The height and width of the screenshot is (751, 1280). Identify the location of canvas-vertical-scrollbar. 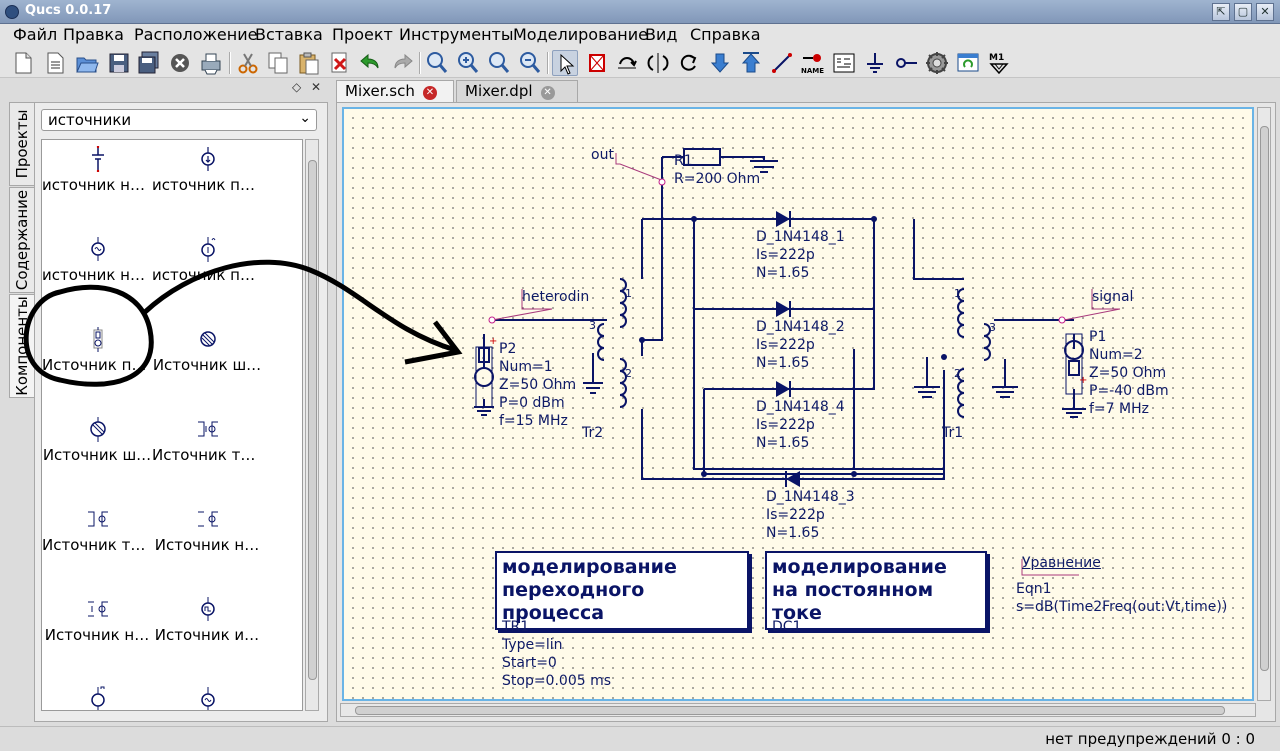
(1264, 404).